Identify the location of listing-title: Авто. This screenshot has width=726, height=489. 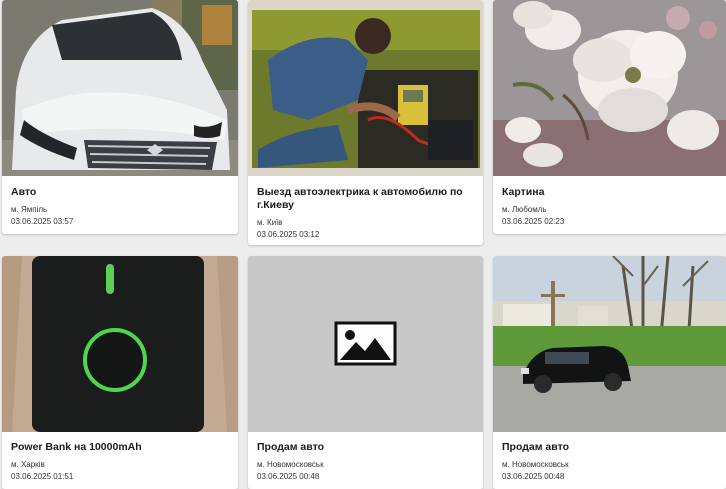
(120, 192).